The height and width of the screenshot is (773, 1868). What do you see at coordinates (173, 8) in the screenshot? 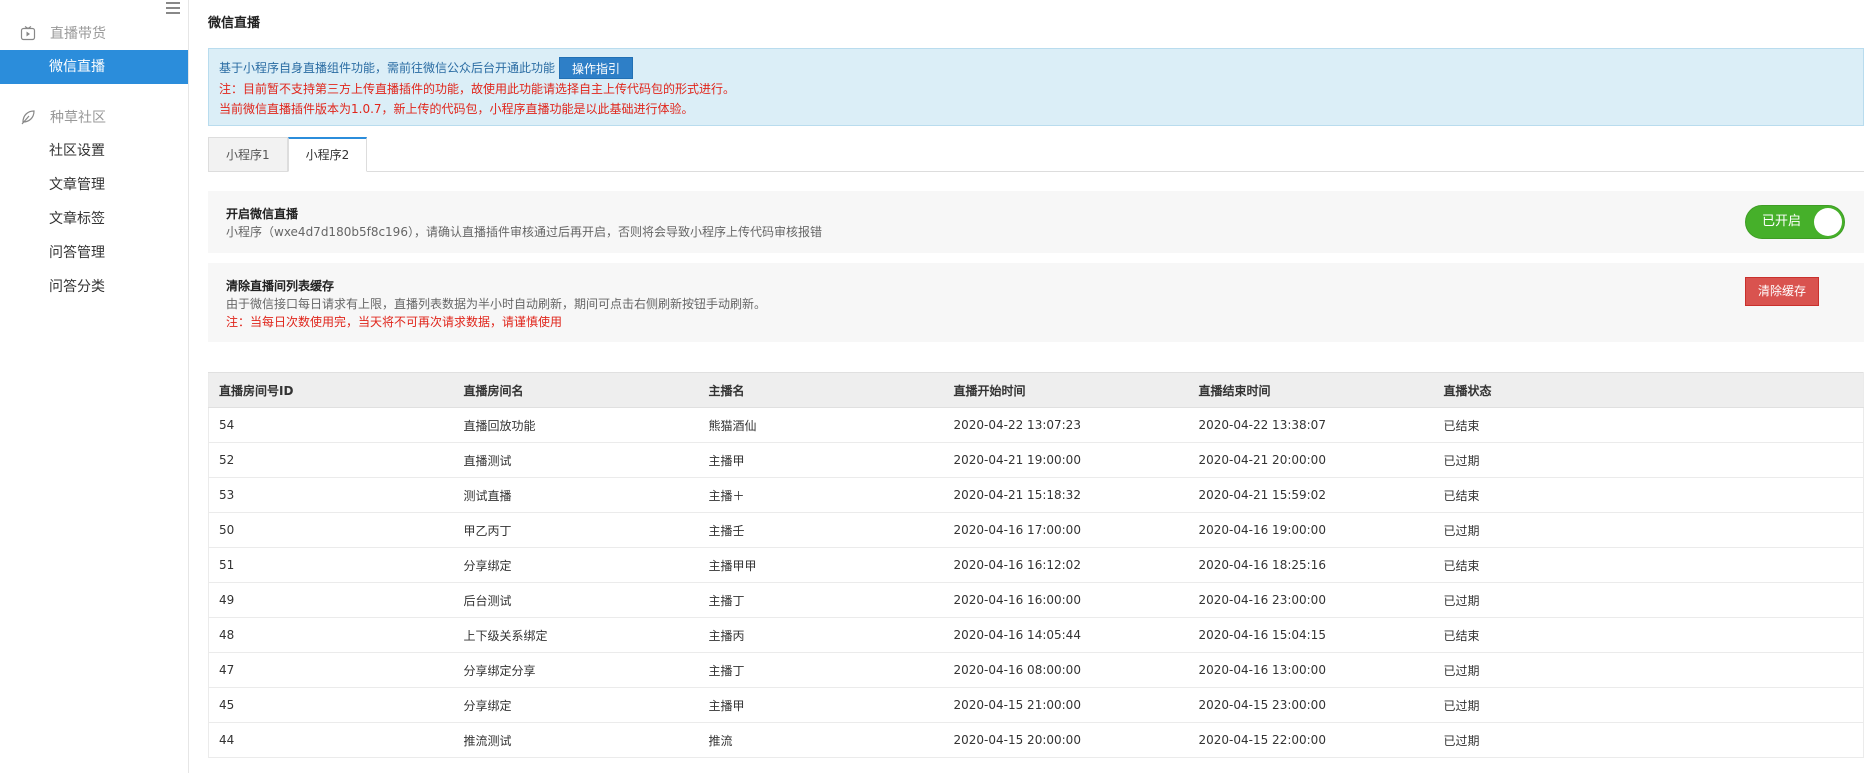
I see `menu-toggle-icon` at bounding box center [173, 8].